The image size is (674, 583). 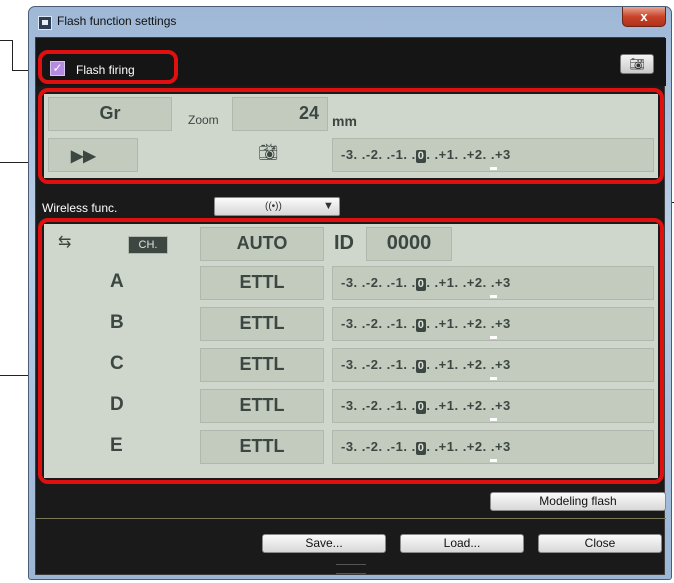 I want to click on title-bar: Flash function settings x, so click(x=350, y=22).